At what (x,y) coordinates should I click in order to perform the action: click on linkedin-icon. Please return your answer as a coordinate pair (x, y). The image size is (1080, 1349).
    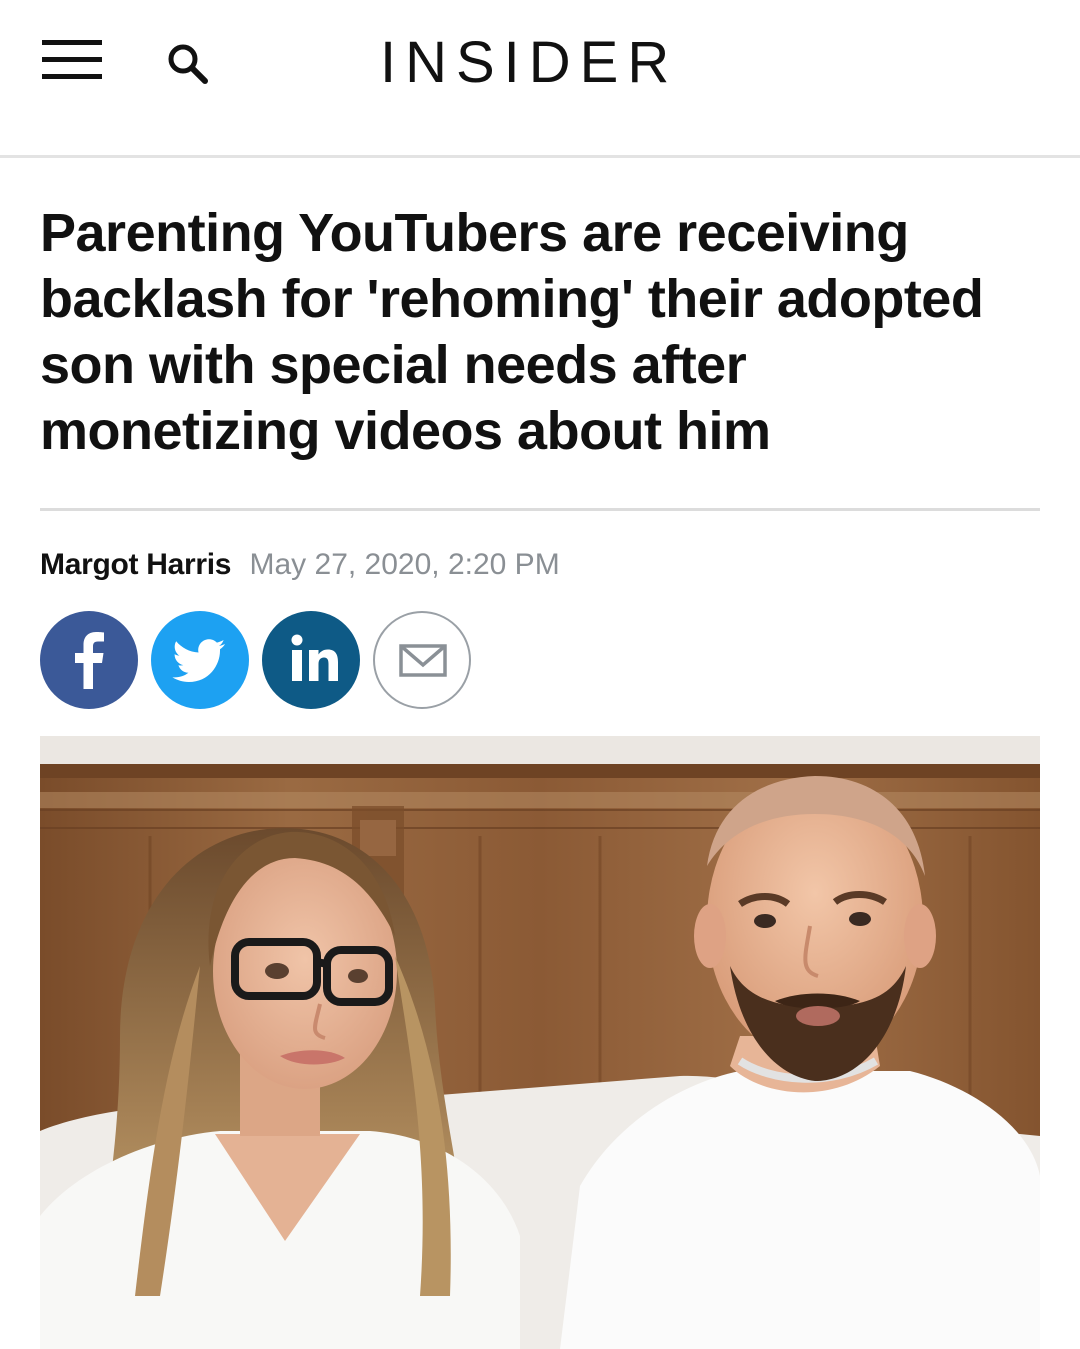
    Looking at the image, I should click on (314, 657).